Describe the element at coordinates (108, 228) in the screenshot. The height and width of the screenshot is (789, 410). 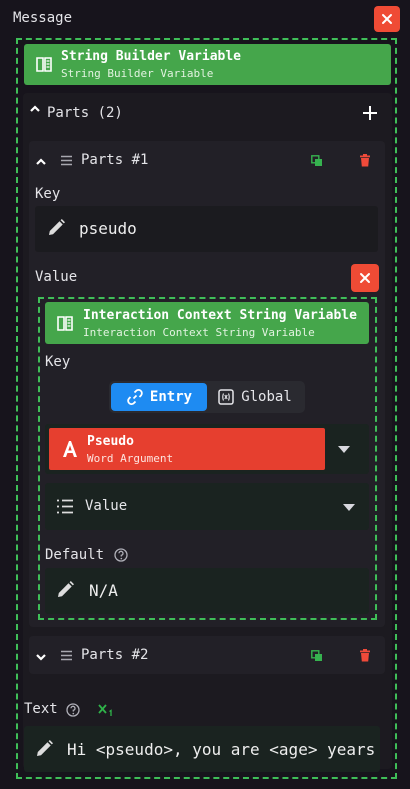
I see `key-value: pseudo` at that location.